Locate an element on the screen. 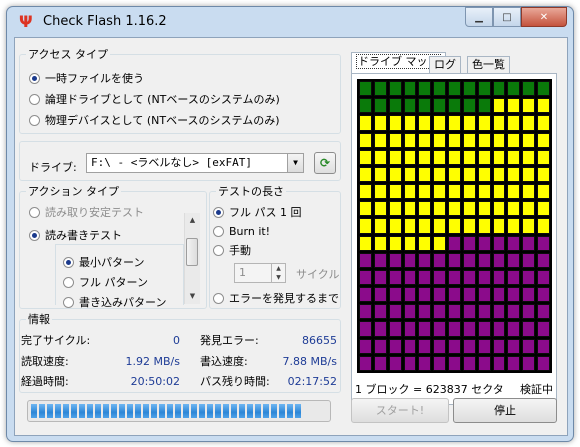 The image size is (580, 447). action-scrollbar: ▲ ▼ is located at coordinates (192, 258).